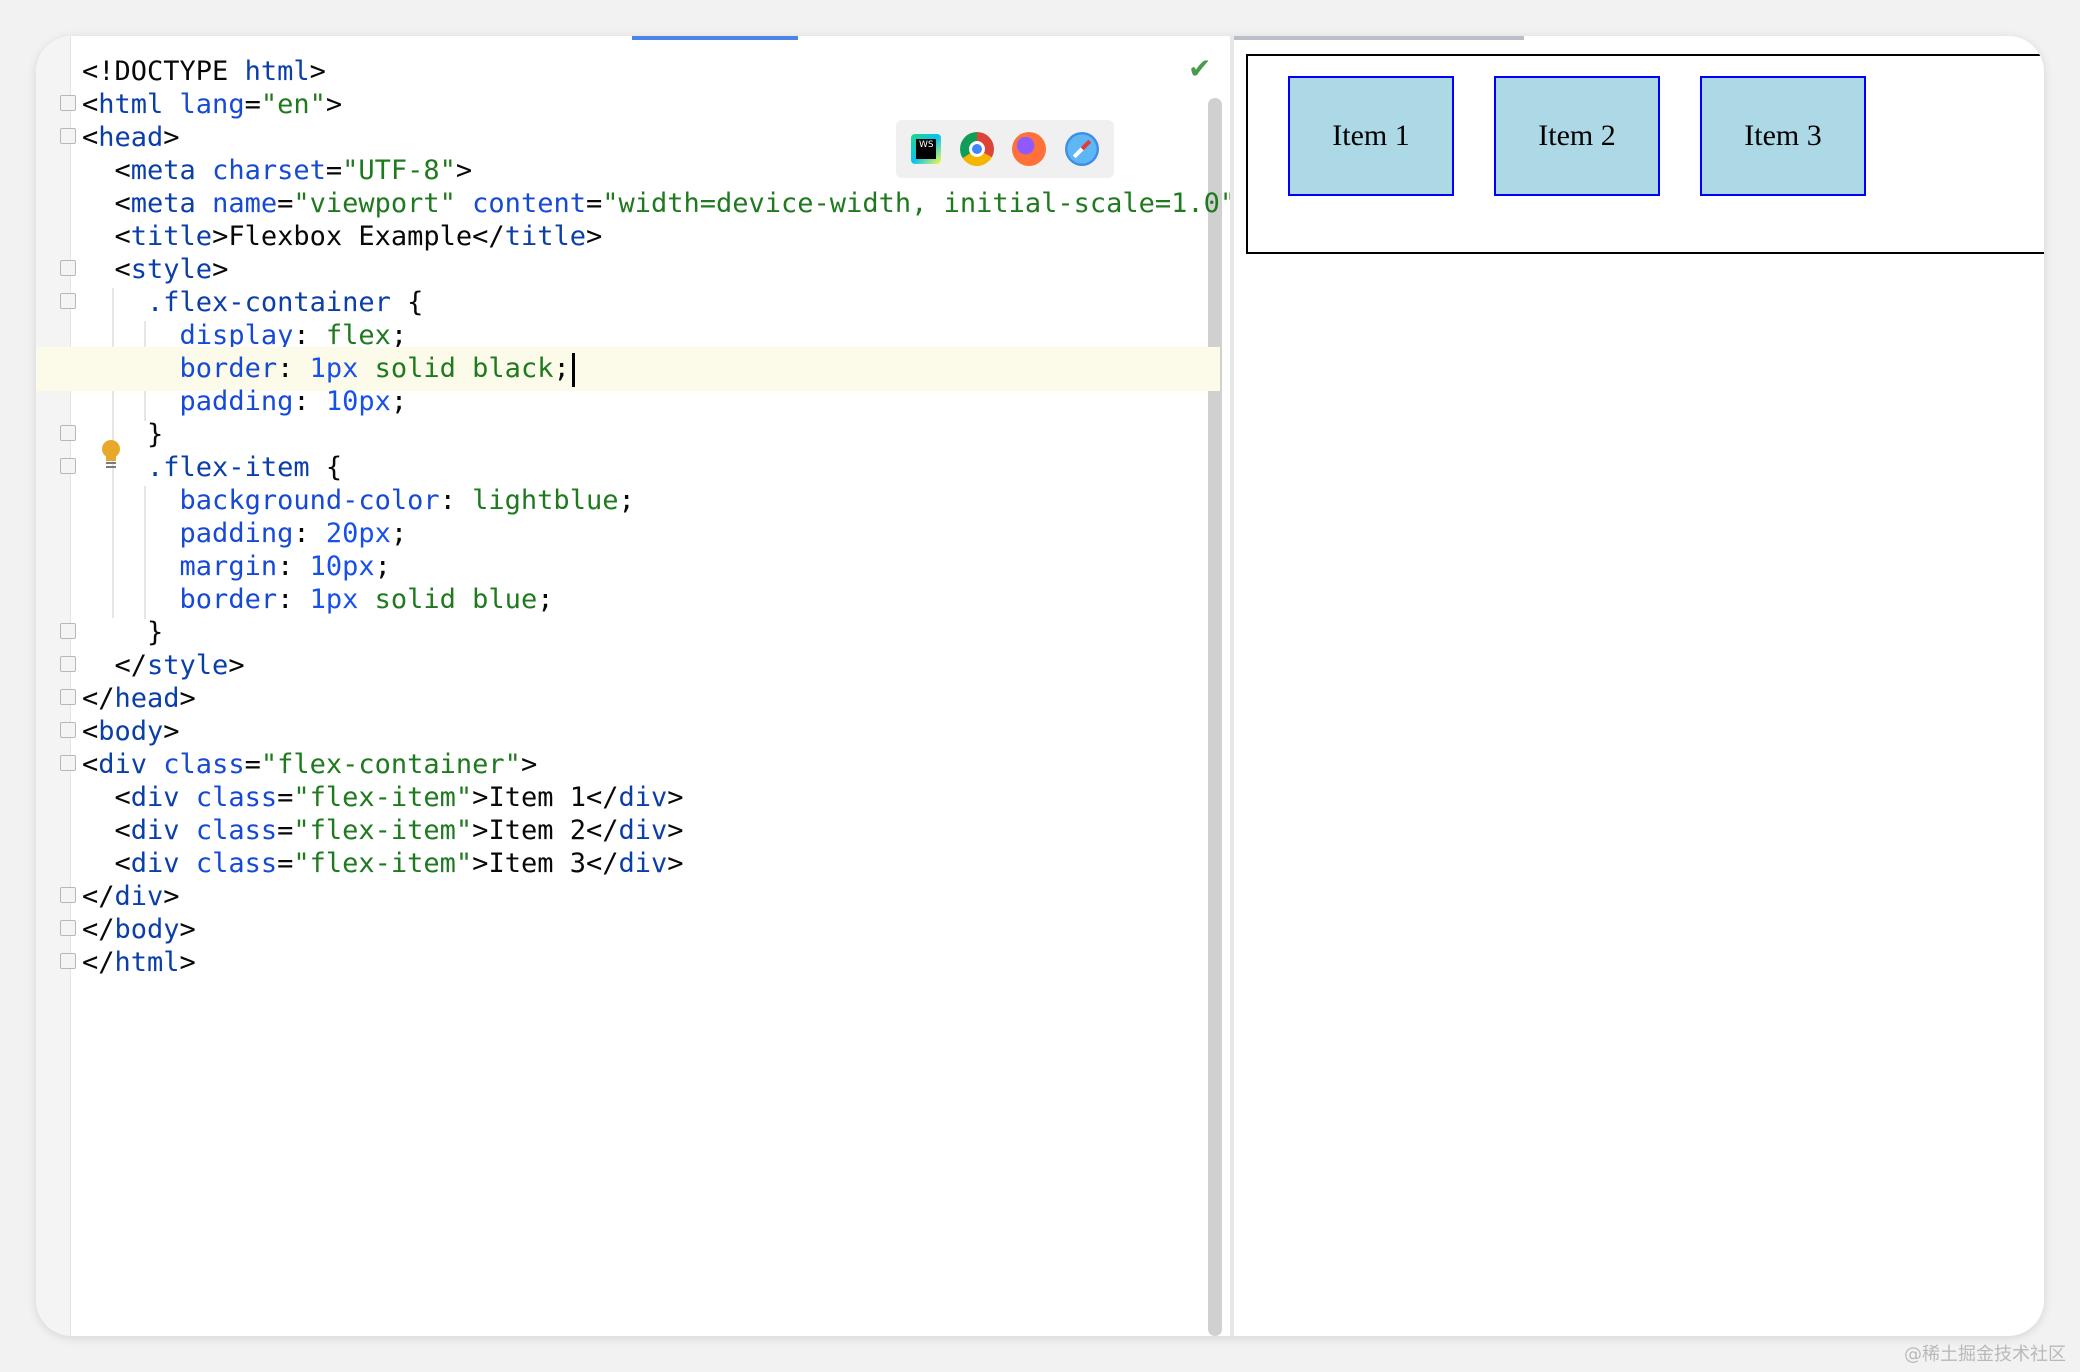 The image size is (2080, 1372). I want to click on editor-tab-indicator, so click(715, 38).